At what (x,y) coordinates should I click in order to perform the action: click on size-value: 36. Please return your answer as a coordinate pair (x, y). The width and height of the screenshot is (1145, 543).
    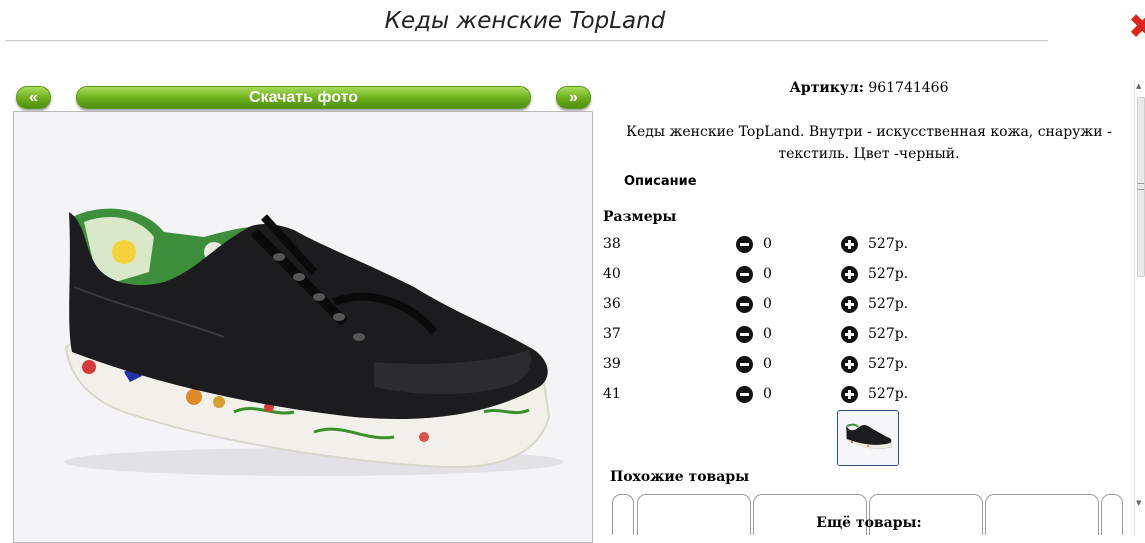
    Looking at the image, I should click on (612, 304).